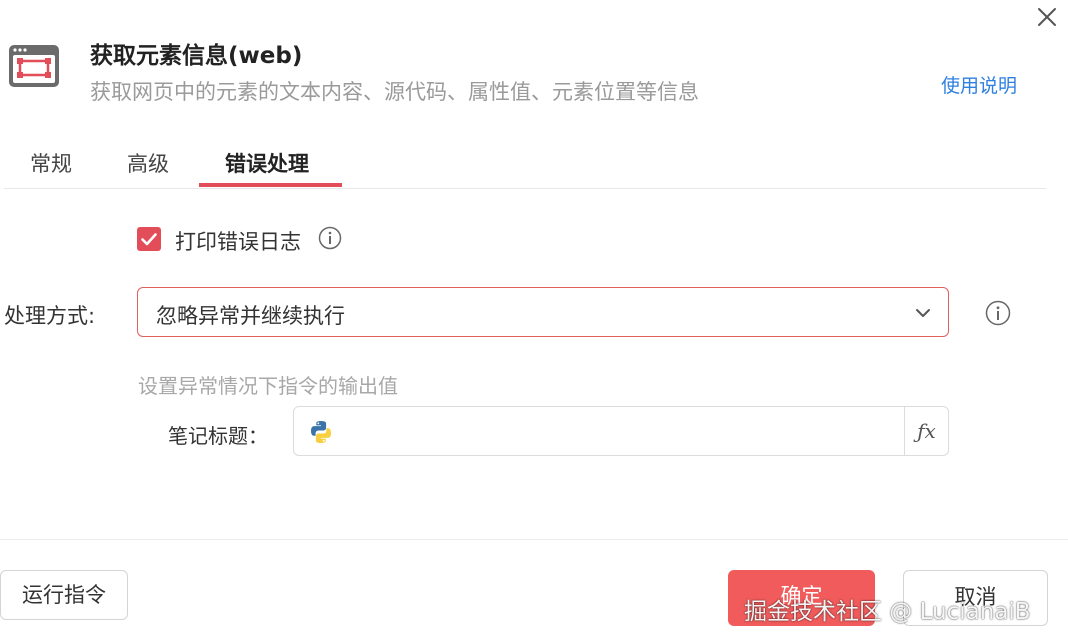  What do you see at coordinates (321, 432) in the screenshot?
I see `python-icon` at bounding box center [321, 432].